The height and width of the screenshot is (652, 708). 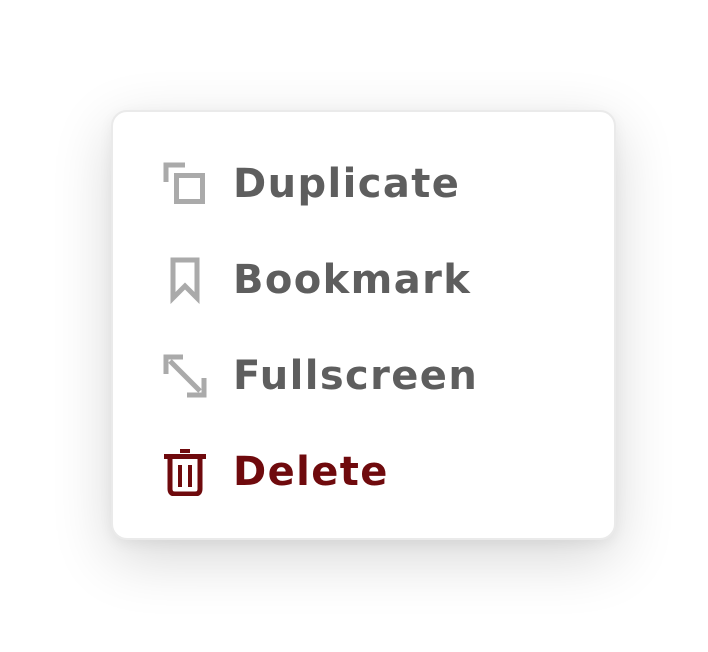 What do you see at coordinates (311, 472) in the screenshot?
I see `menu-item-label: Delete` at bounding box center [311, 472].